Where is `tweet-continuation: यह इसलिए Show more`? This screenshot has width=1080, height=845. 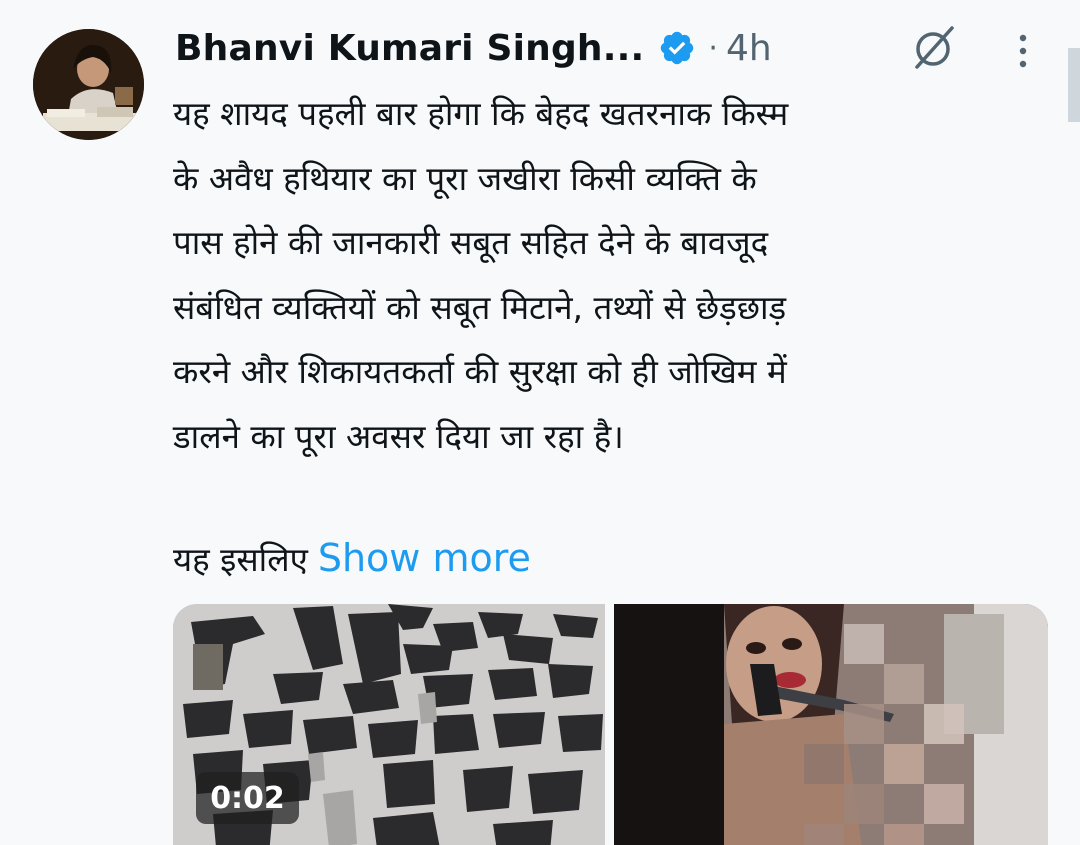
tweet-continuation: यह इसलिए Show more is located at coordinates (352, 558).